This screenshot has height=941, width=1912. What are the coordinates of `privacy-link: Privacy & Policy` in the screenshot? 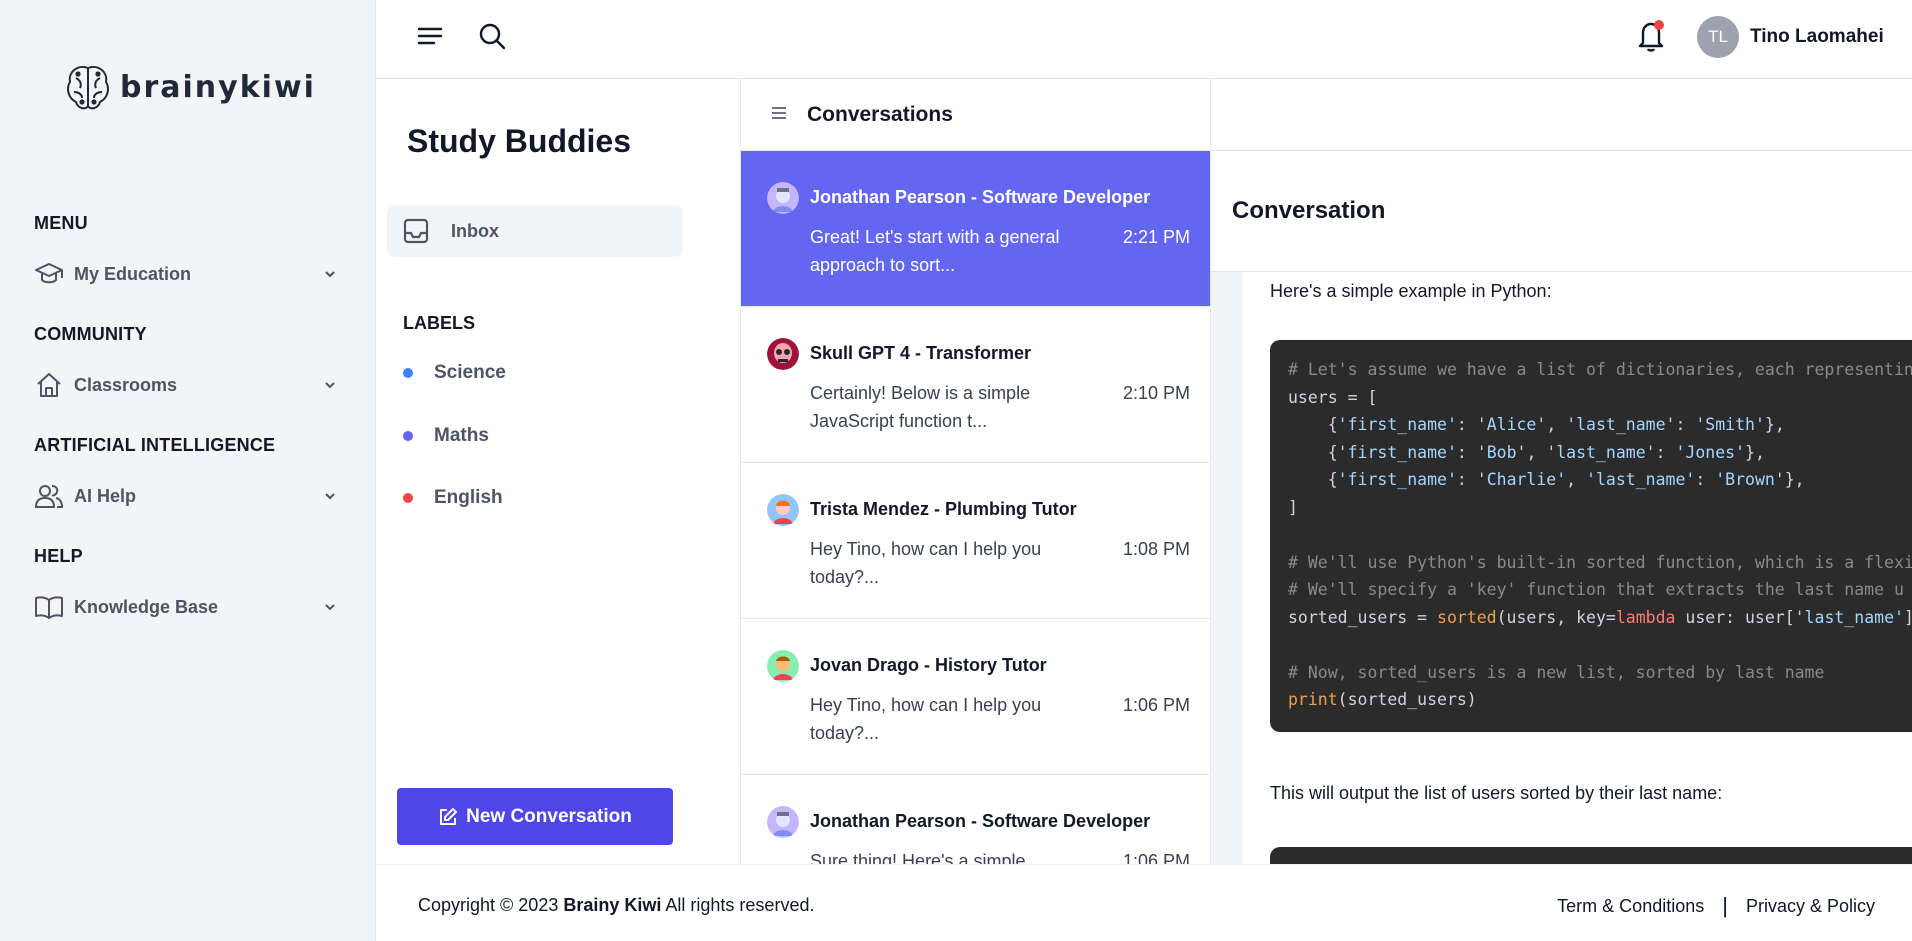 It's located at (1810, 906).